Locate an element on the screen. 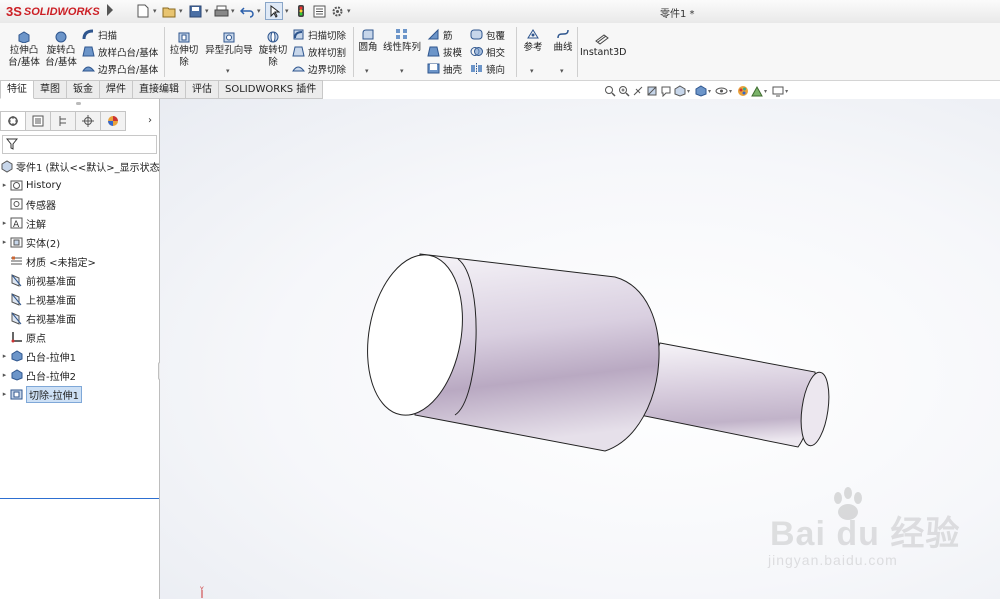 Image resolution: width=1000 pixels, height=599 pixels. undo-dropdown-icon: ▾ is located at coordinates (260, 11).